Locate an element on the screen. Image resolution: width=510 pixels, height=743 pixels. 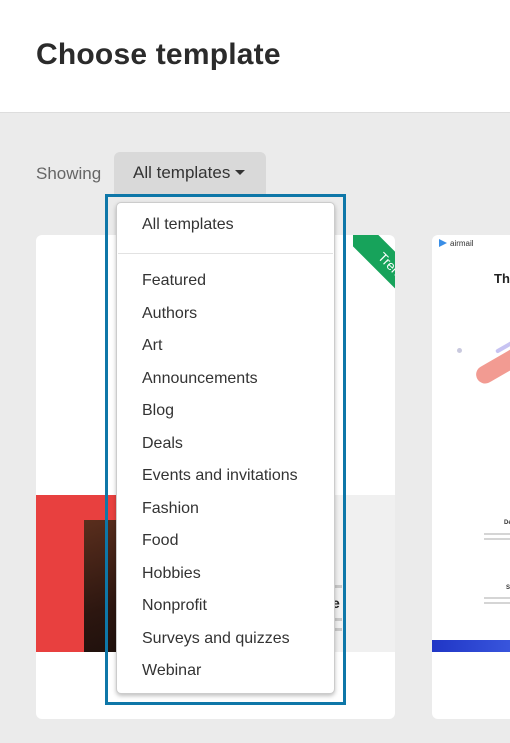
dropdown-option-surveys-and-quizzes: Surveys and quizzes is located at coordinates (216, 639).